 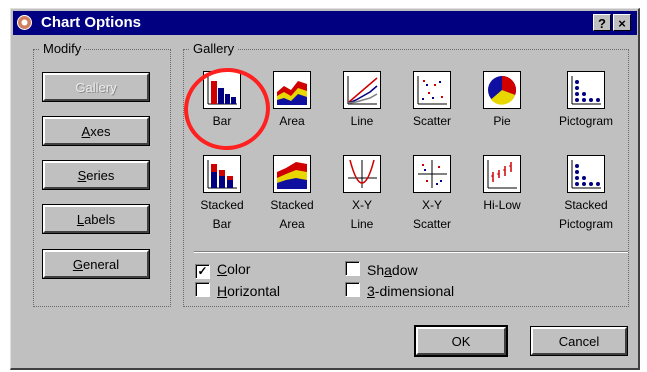 What do you see at coordinates (82, 175) in the screenshot?
I see `series-button-mnemonic: S` at bounding box center [82, 175].